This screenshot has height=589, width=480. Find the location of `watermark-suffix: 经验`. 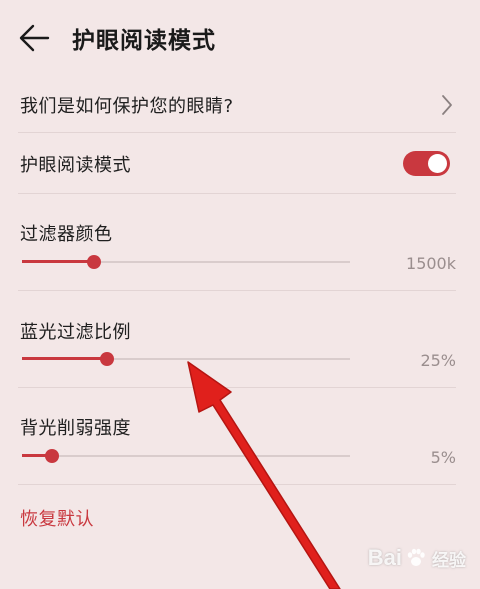

watermark-suffix: 经验 is located at coordinates (449, 560).